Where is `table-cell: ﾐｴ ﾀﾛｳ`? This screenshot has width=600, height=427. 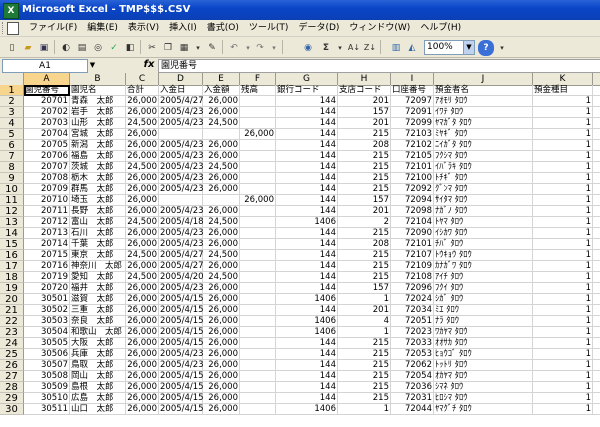
table-cell: ﾐｴ ﾀﾛｳ is located at coordinates (483, 310).